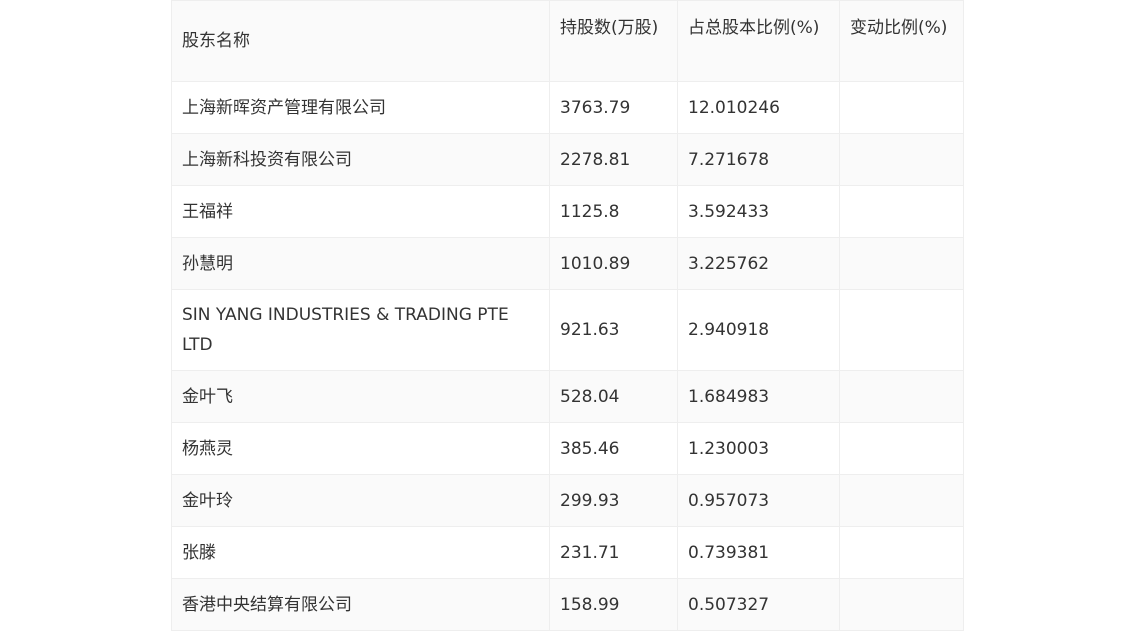 The height and width of the screenshot is (632, 1134). Describe the element at coordinates (758, 211) in the screenshot. I see `cell-share-ratio: 3.592433` at that location.